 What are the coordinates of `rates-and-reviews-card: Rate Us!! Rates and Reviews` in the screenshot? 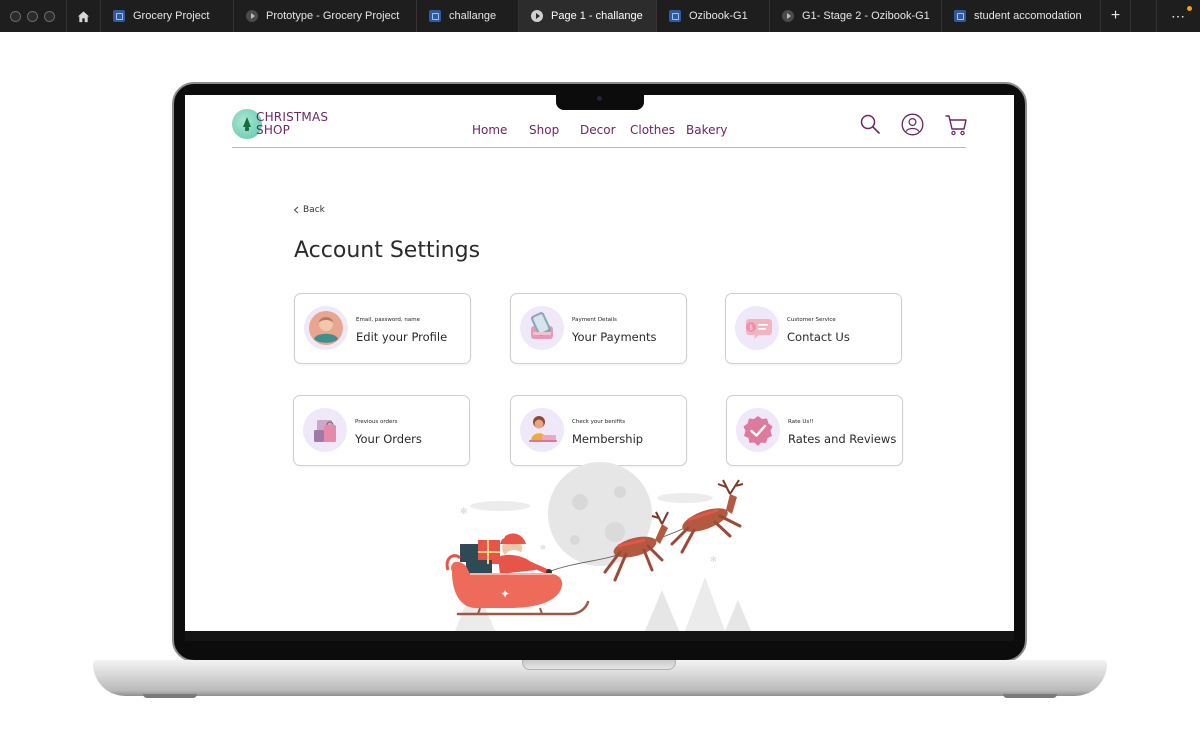 It's located at (814, 430).